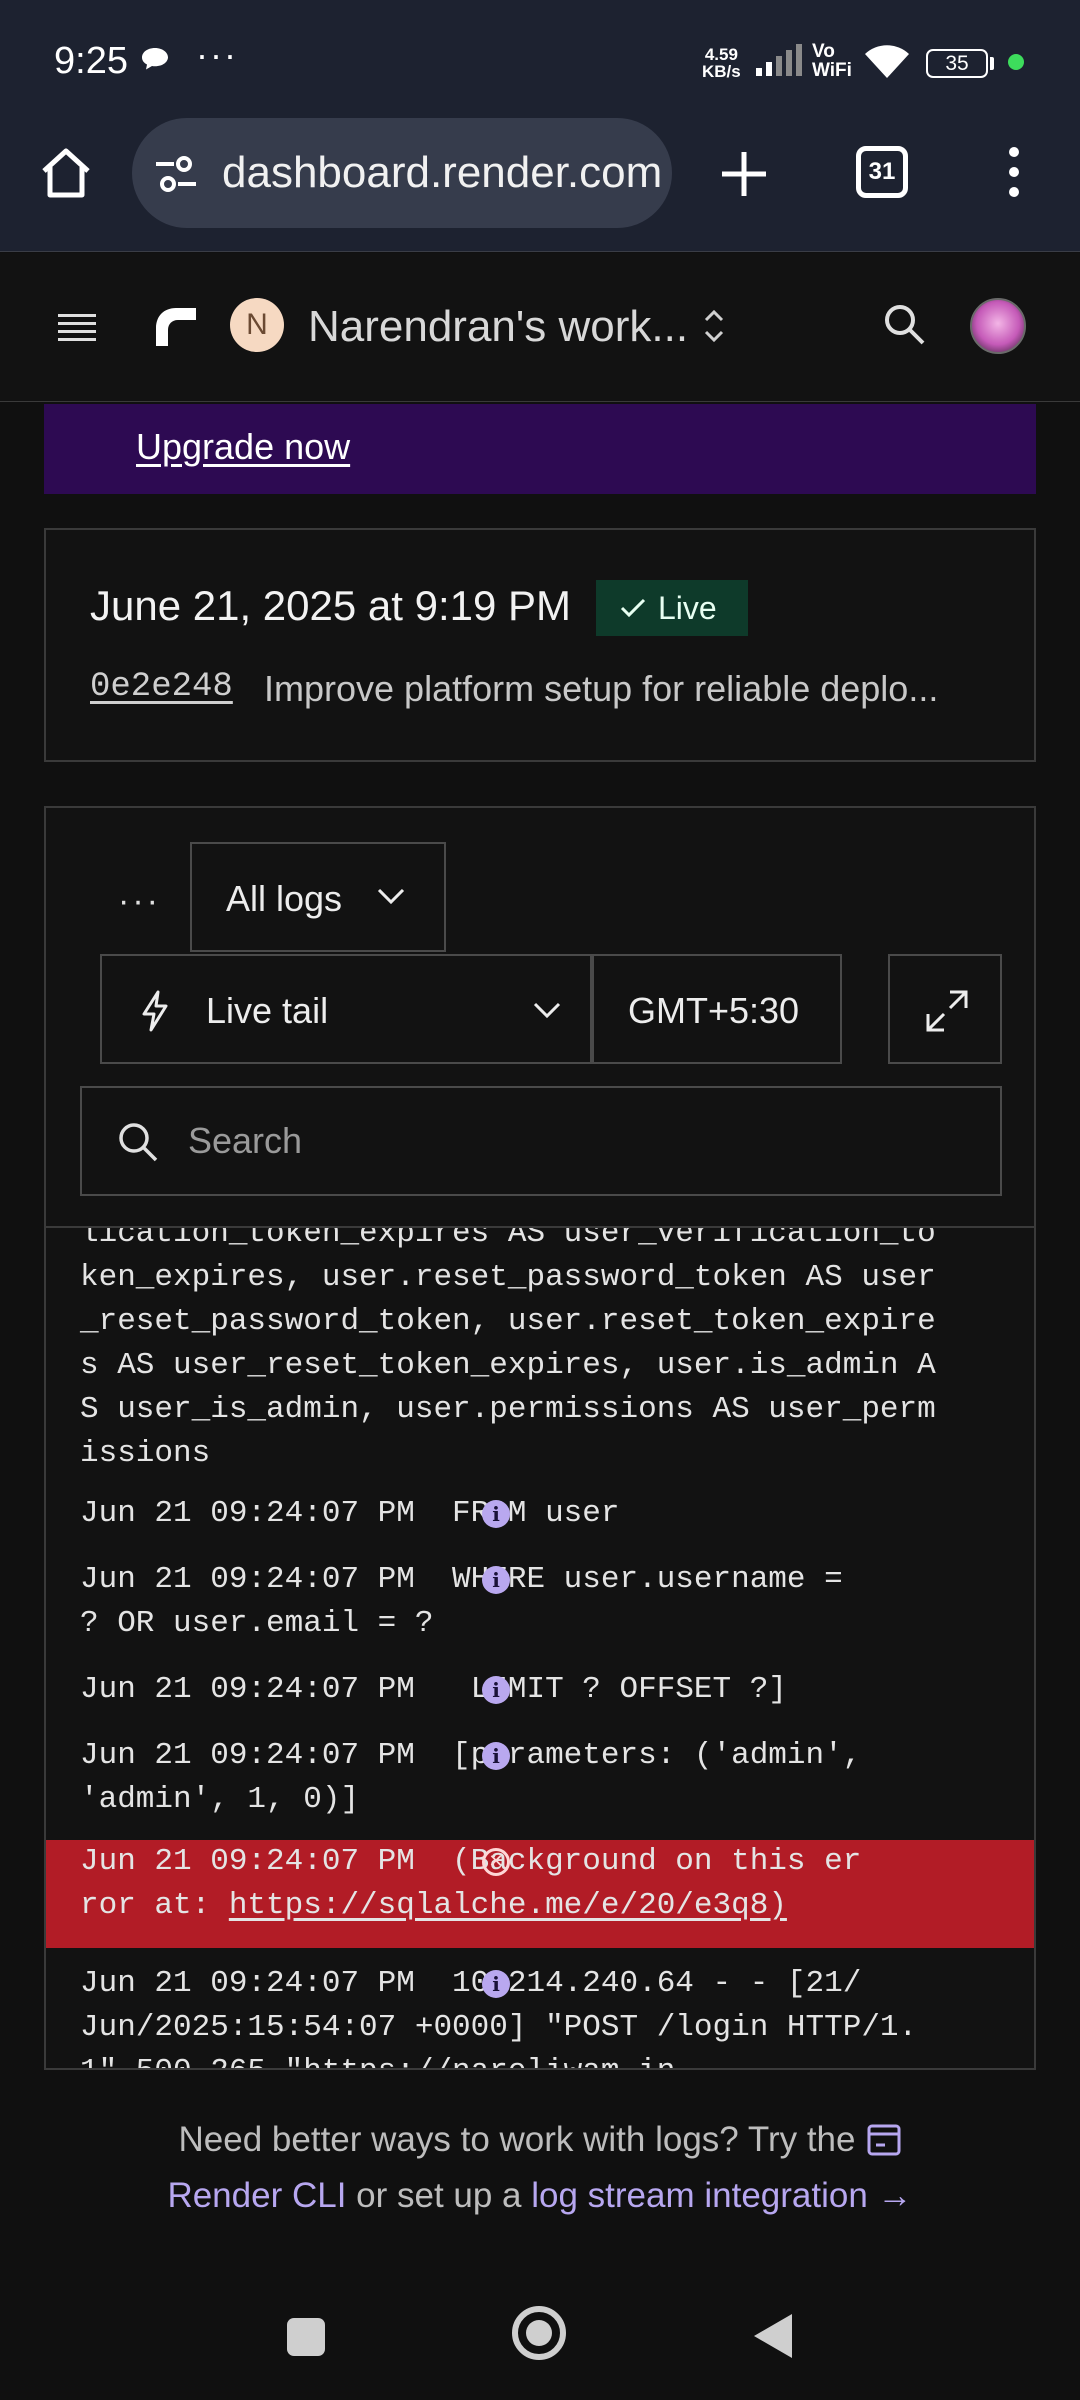 The image size is (1080, 2400). I want to click on deploy-date: June 21, 2025 at 9:19 PM, so click(331, 605).